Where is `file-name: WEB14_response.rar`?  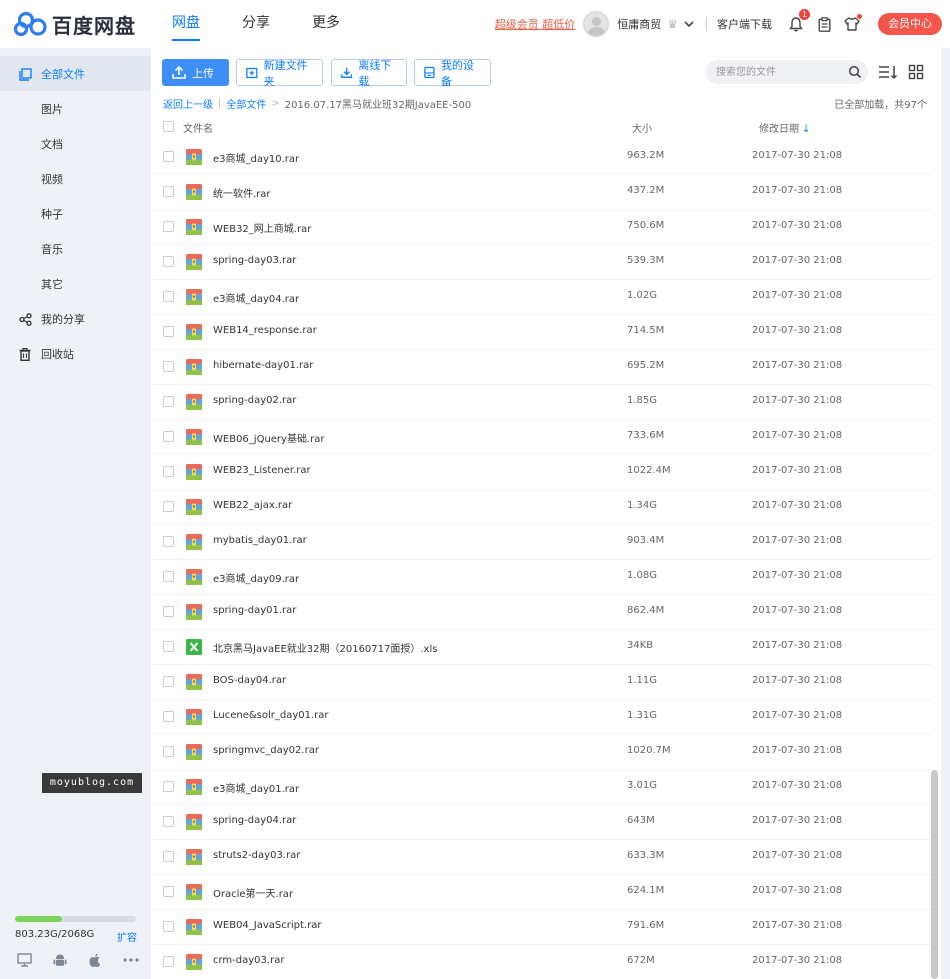
file-name: WEB14_response.rar is located at coordinates (265, 330).